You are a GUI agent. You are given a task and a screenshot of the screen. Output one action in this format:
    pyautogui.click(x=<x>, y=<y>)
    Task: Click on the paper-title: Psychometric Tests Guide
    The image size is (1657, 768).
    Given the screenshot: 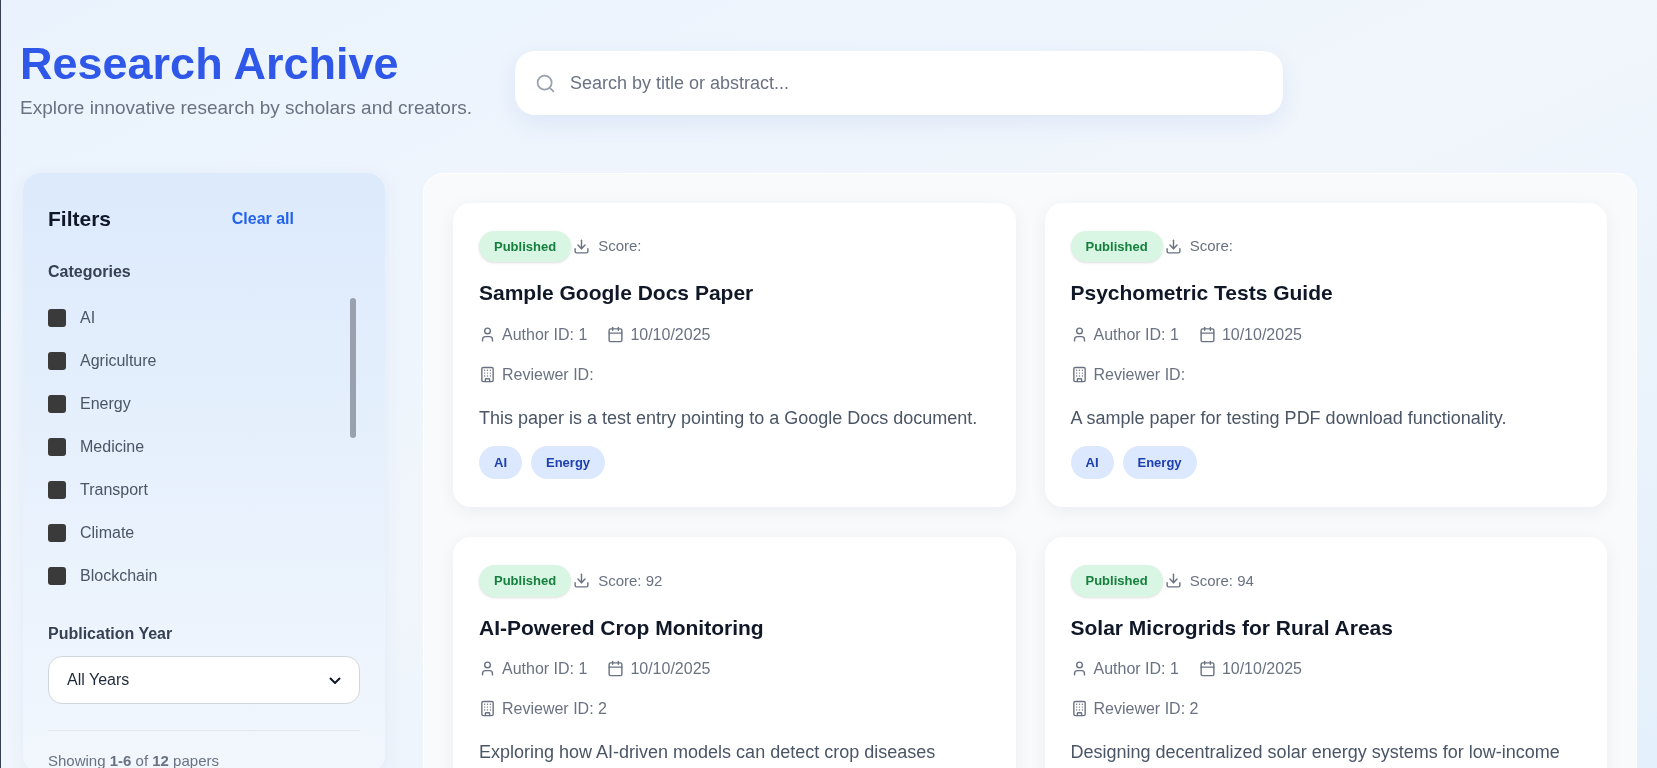 What is the action you would take?
    pyautogui.click(x=1325, y=293)
    